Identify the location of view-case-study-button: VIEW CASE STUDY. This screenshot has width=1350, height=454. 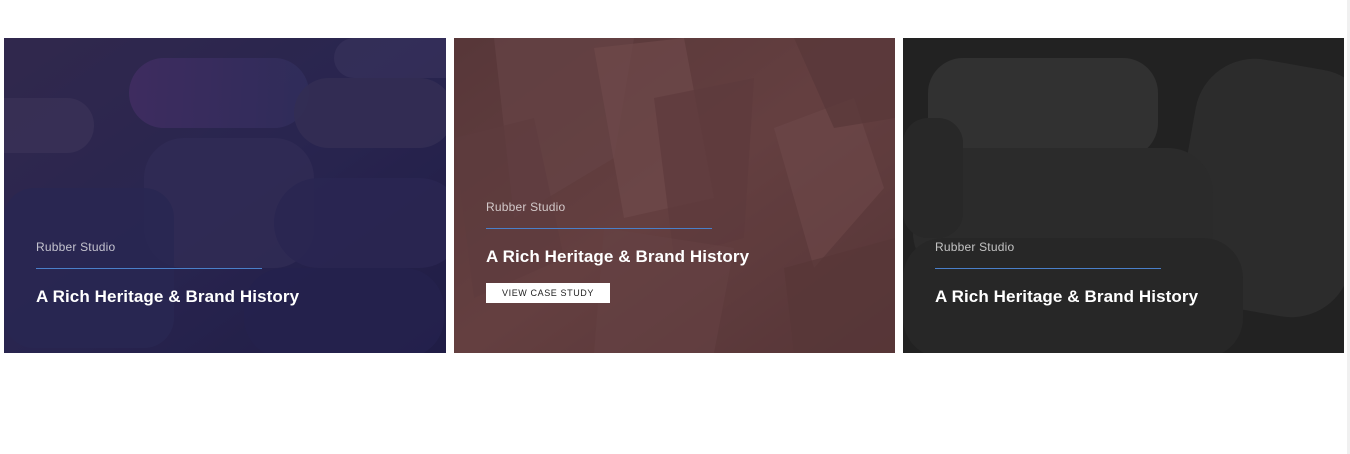
(548, 293).